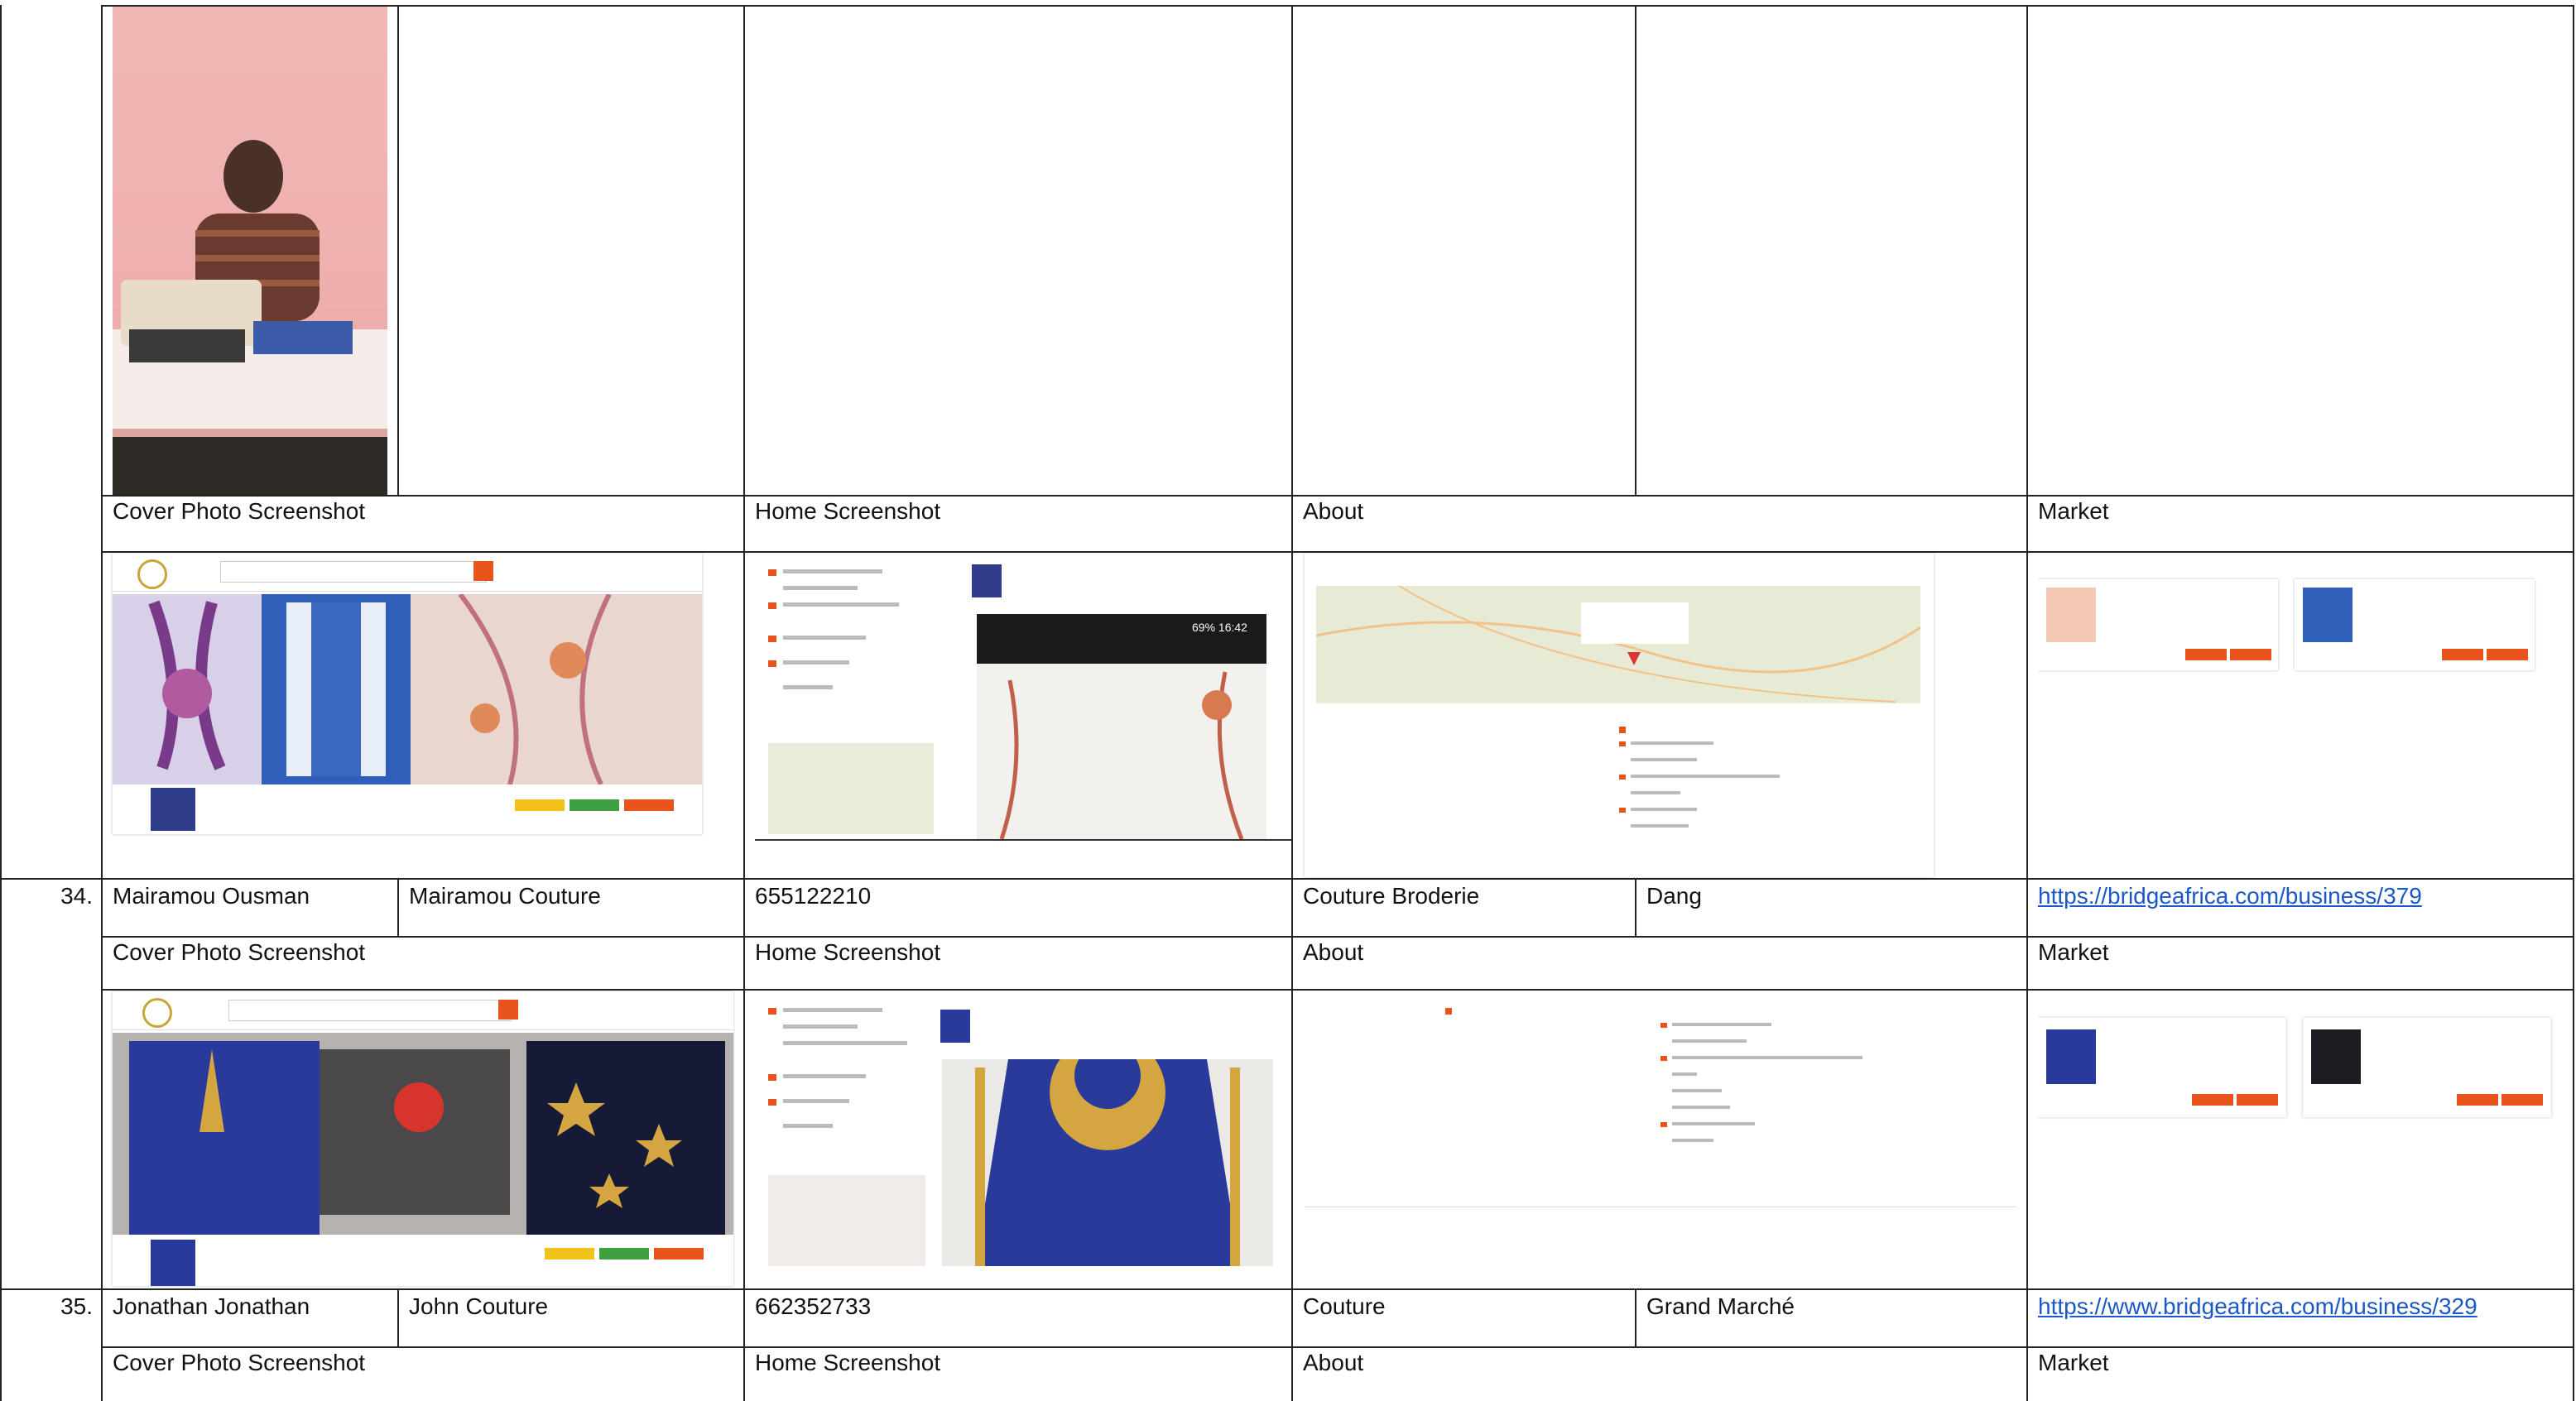 This screenshot has height=1401, width=2576. Describe the element at coordinates (250, 251) in the screenshot. I see `owner-photo` at that location.